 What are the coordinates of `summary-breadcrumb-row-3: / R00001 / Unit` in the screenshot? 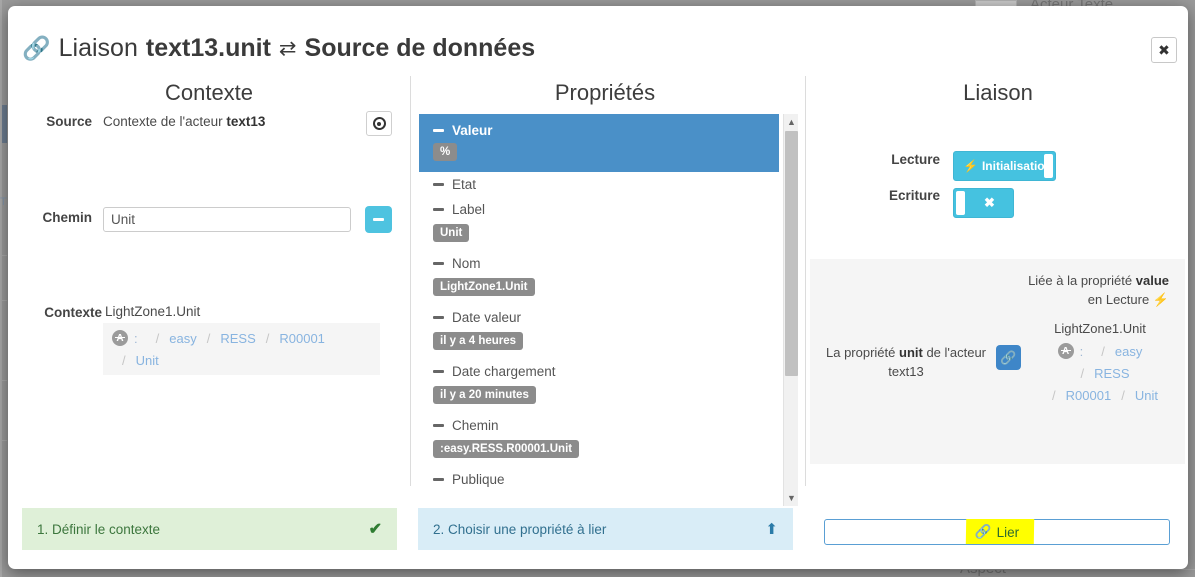 It's located at (1100, 395).